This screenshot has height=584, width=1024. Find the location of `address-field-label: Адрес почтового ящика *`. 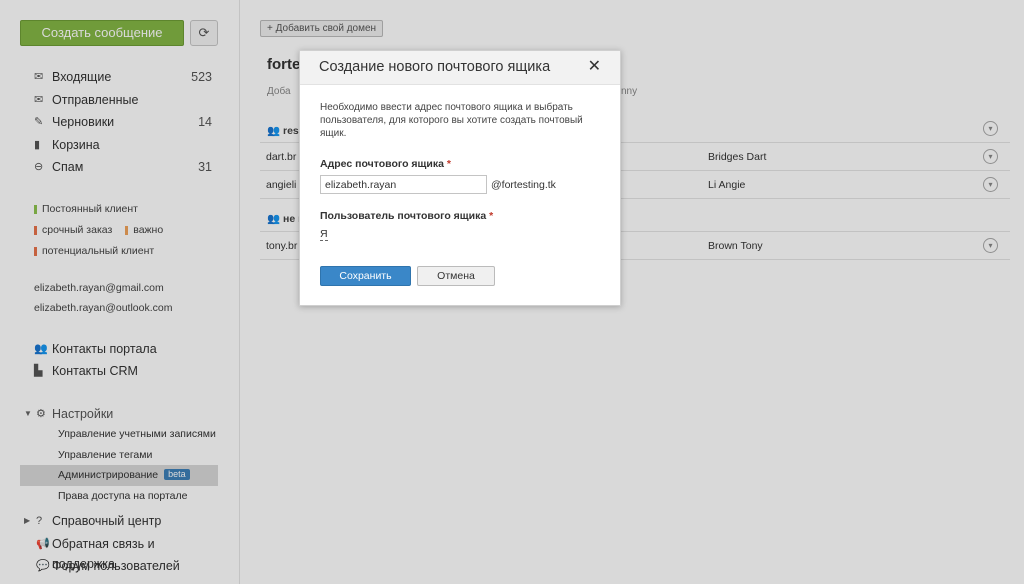

address-field-label: Адрес почтового ящика * is located at coordinates (385, 164).